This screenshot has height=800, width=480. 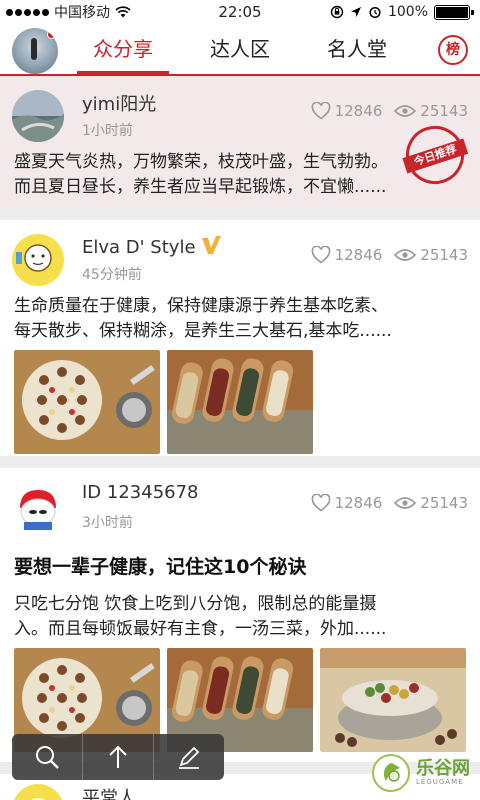 What do you see at coordinates (107, 131) in the screenshot?
I see `post-time: 1小时前` at bounding box center [107, 131].